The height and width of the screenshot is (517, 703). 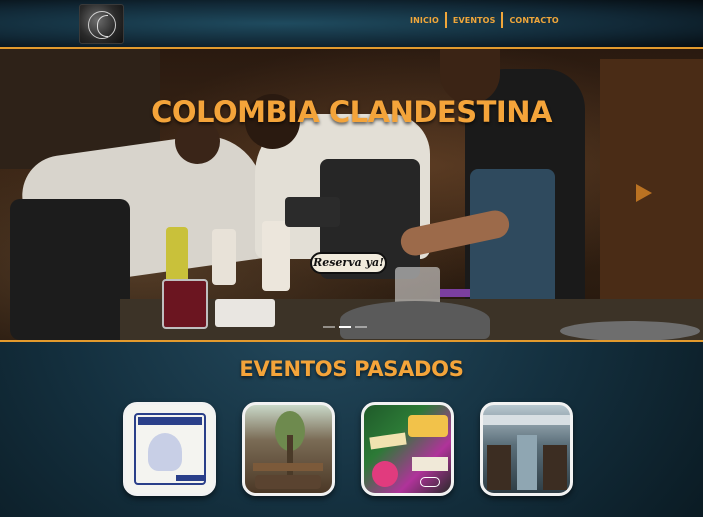 I want to click on hero-divider, so click(x=351, y=341).